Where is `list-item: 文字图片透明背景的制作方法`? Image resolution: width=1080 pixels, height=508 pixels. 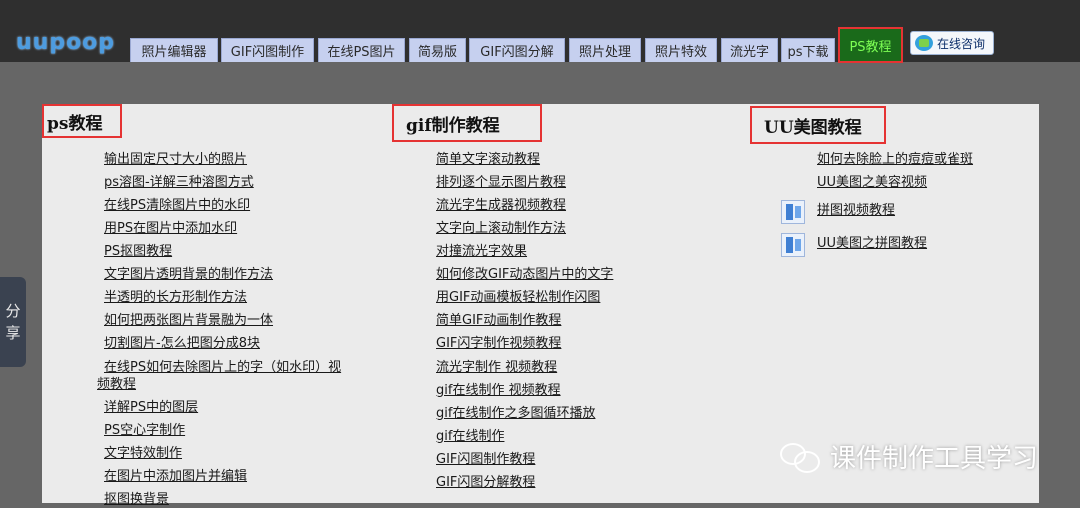
list-item: 文字图片透明背景的制作方法 is located at coordinates (188, 275).